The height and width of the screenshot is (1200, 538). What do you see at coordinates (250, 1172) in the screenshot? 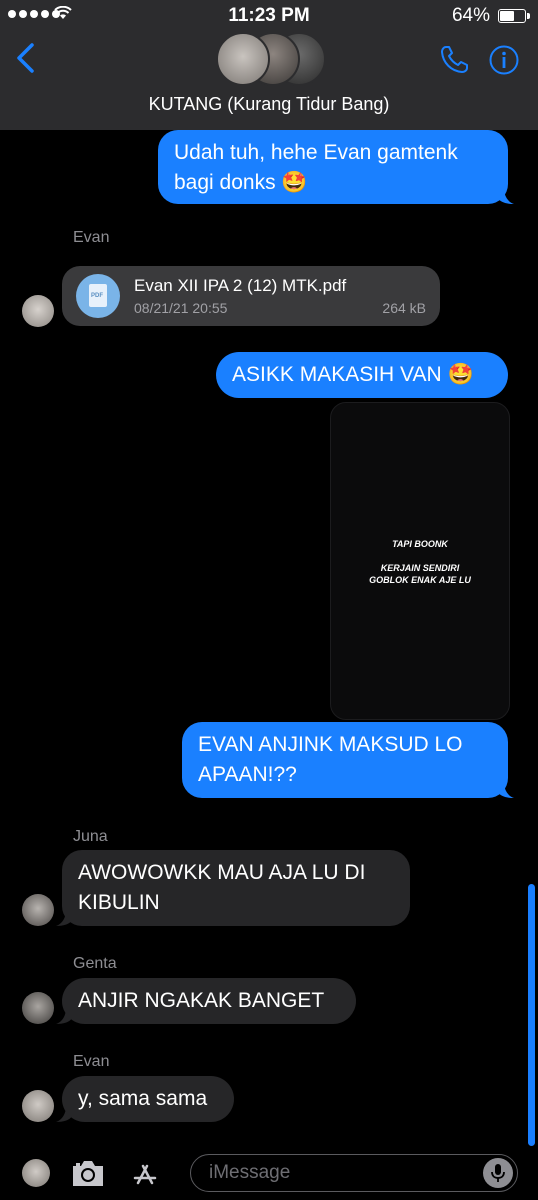
I see `input-placeholder: iMessage` at bounding box center [250, 1172].